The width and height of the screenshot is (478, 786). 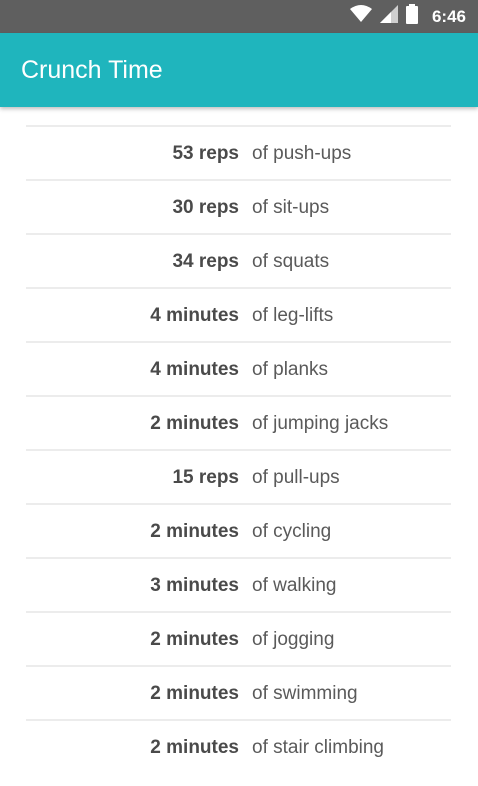 I want to click on list-item: 2 minutes of swimming, so click(x=238, y=694).